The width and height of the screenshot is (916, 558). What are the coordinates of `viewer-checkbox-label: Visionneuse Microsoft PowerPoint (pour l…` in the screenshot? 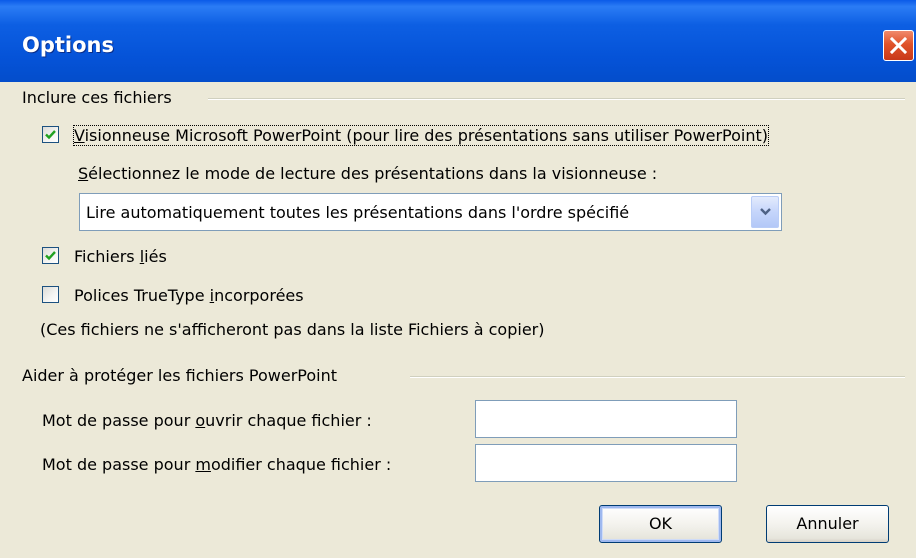 It's located at (421, 135).